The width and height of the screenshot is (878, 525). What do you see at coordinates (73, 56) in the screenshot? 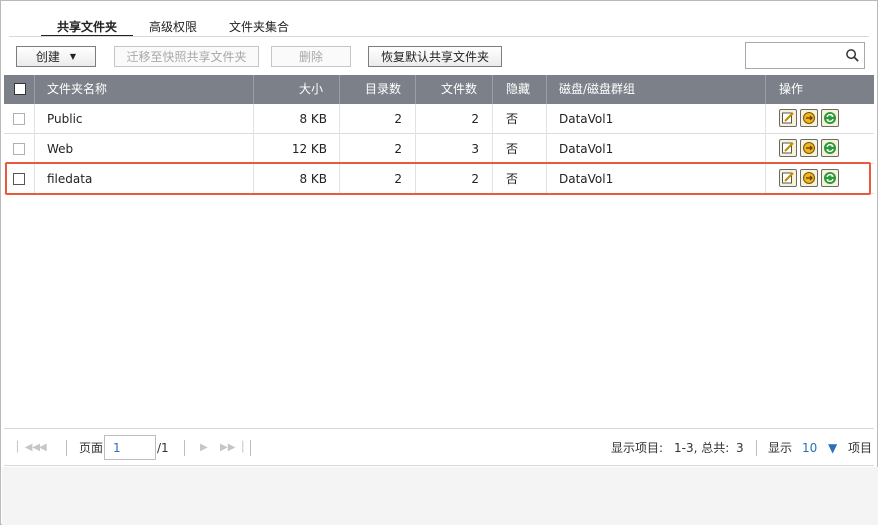
I see `caret-down-icon: ▼` at bounding box center [73, 56].